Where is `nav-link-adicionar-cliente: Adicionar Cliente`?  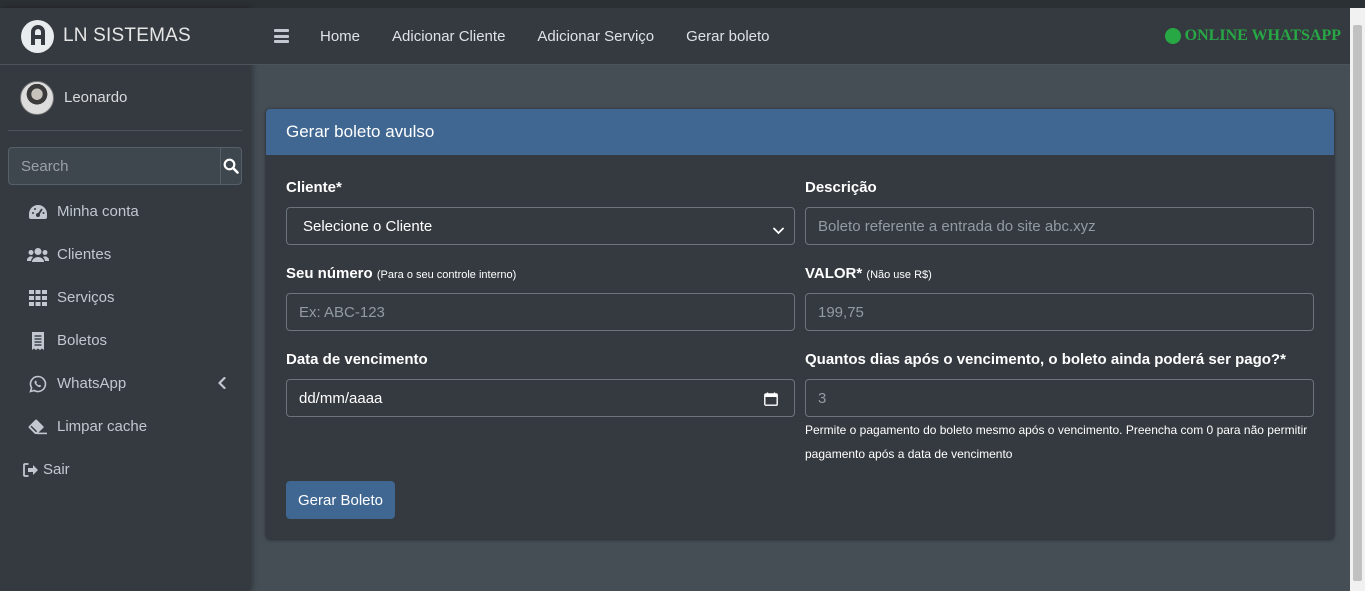
nav-link-adicionar-cliente: Adicionar Cliente is located at coordinates (448, 36).